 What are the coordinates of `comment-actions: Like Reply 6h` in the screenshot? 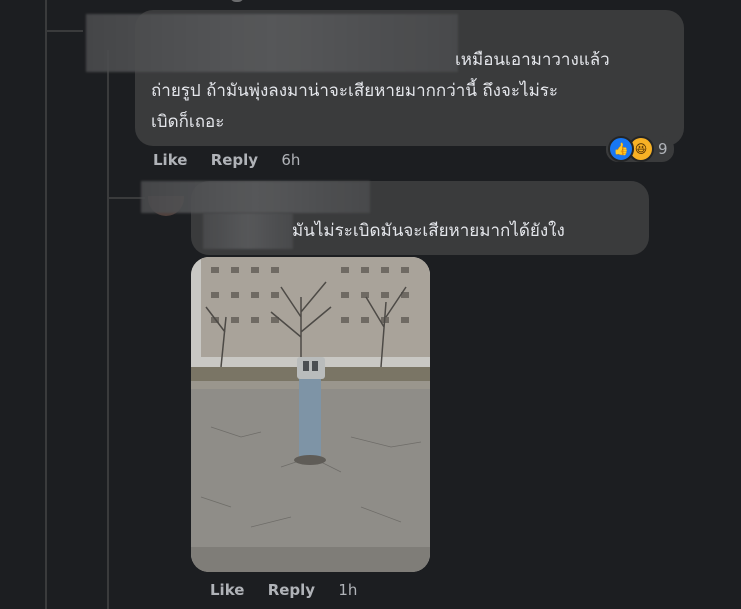 It's located at (235, 160).